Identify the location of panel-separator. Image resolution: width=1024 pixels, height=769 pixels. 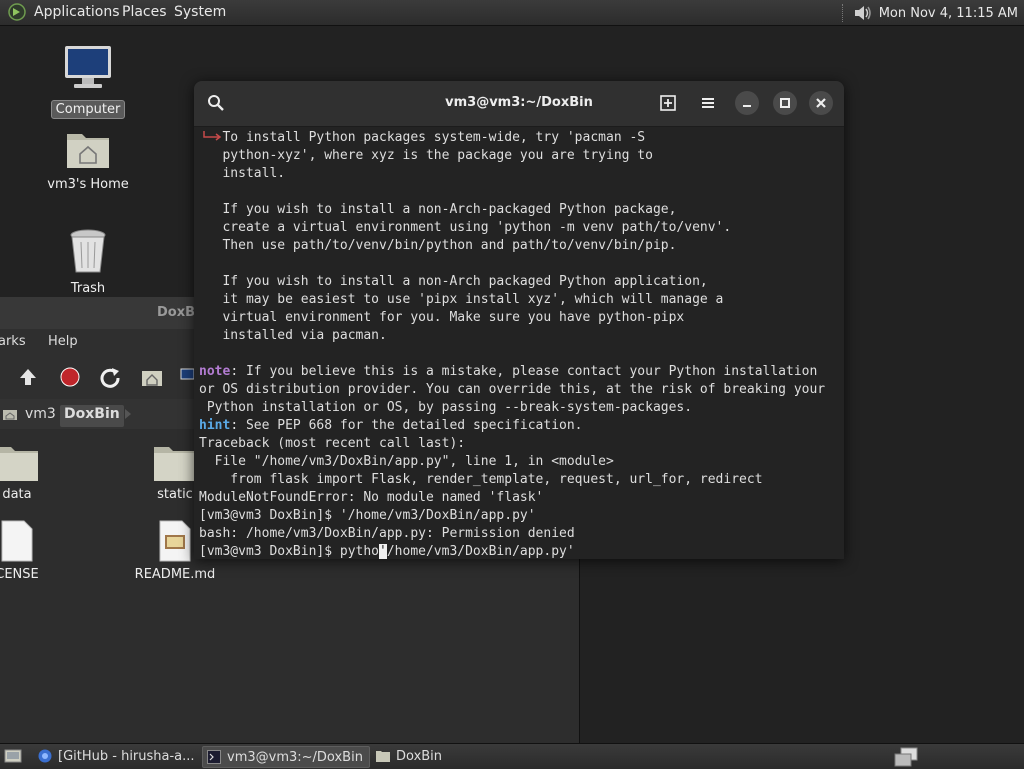
(843, 13).